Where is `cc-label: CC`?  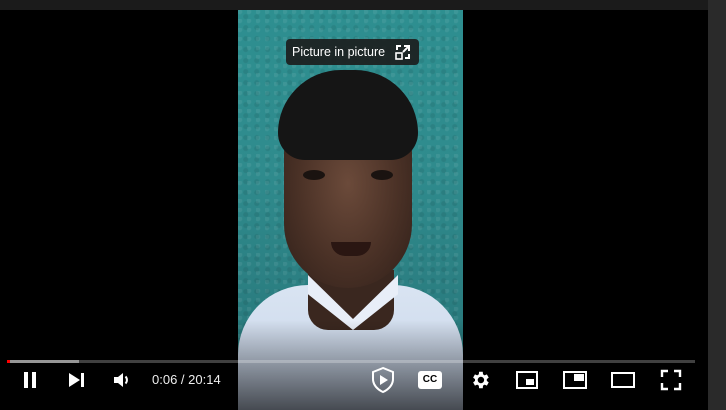 cc-label: CC is located at coordinates (430, 379).